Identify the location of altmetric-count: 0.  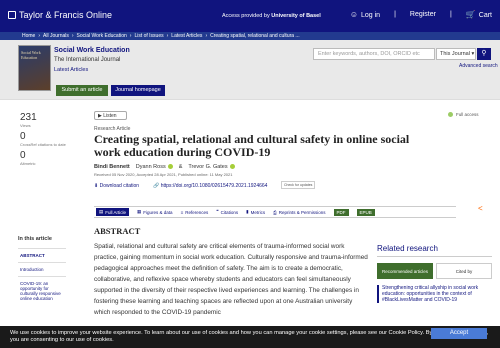
(23, 155).